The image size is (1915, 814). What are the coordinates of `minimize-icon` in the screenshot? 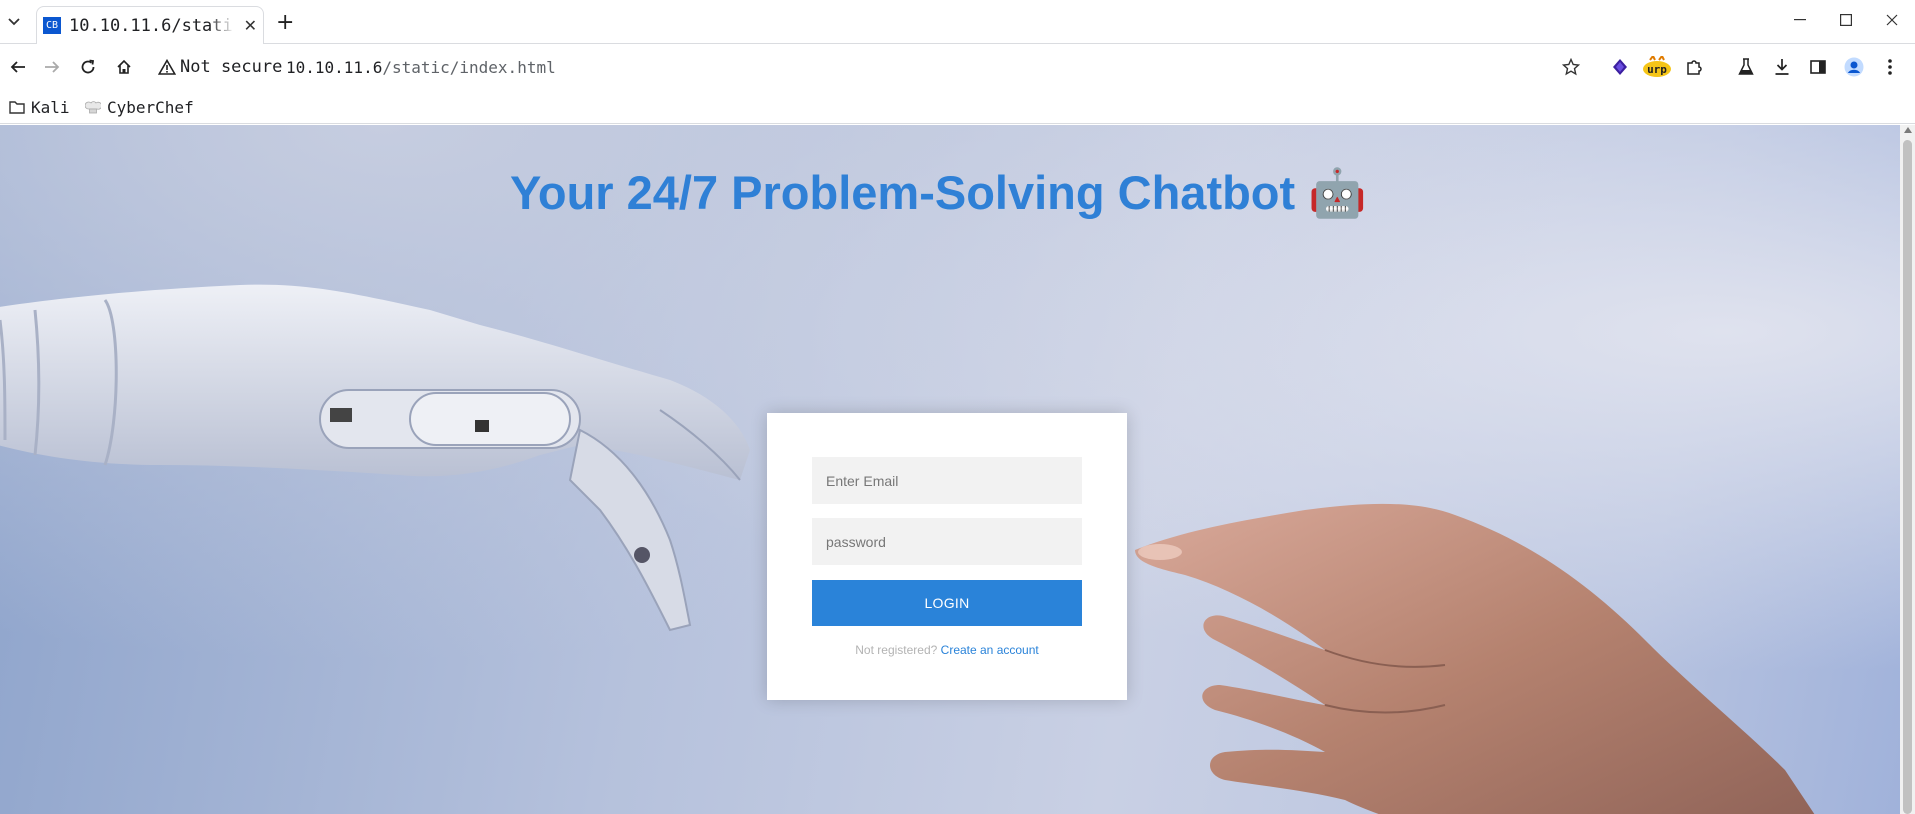 It's located at (1800, 20).